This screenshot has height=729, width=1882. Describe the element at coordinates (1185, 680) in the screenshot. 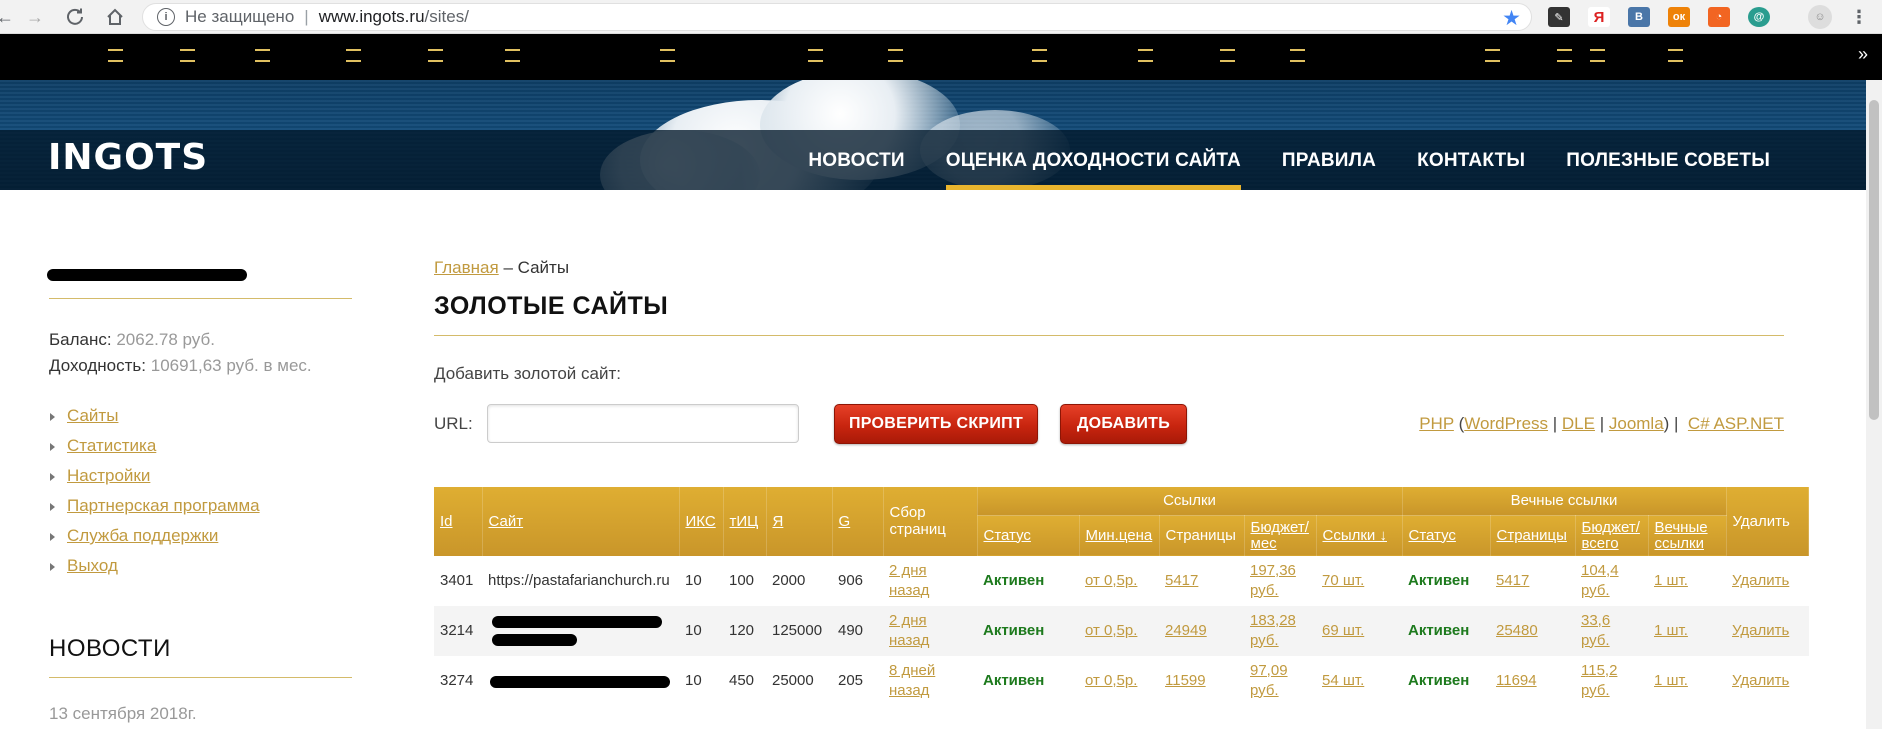

I see `pages-link: 11599` at that location.